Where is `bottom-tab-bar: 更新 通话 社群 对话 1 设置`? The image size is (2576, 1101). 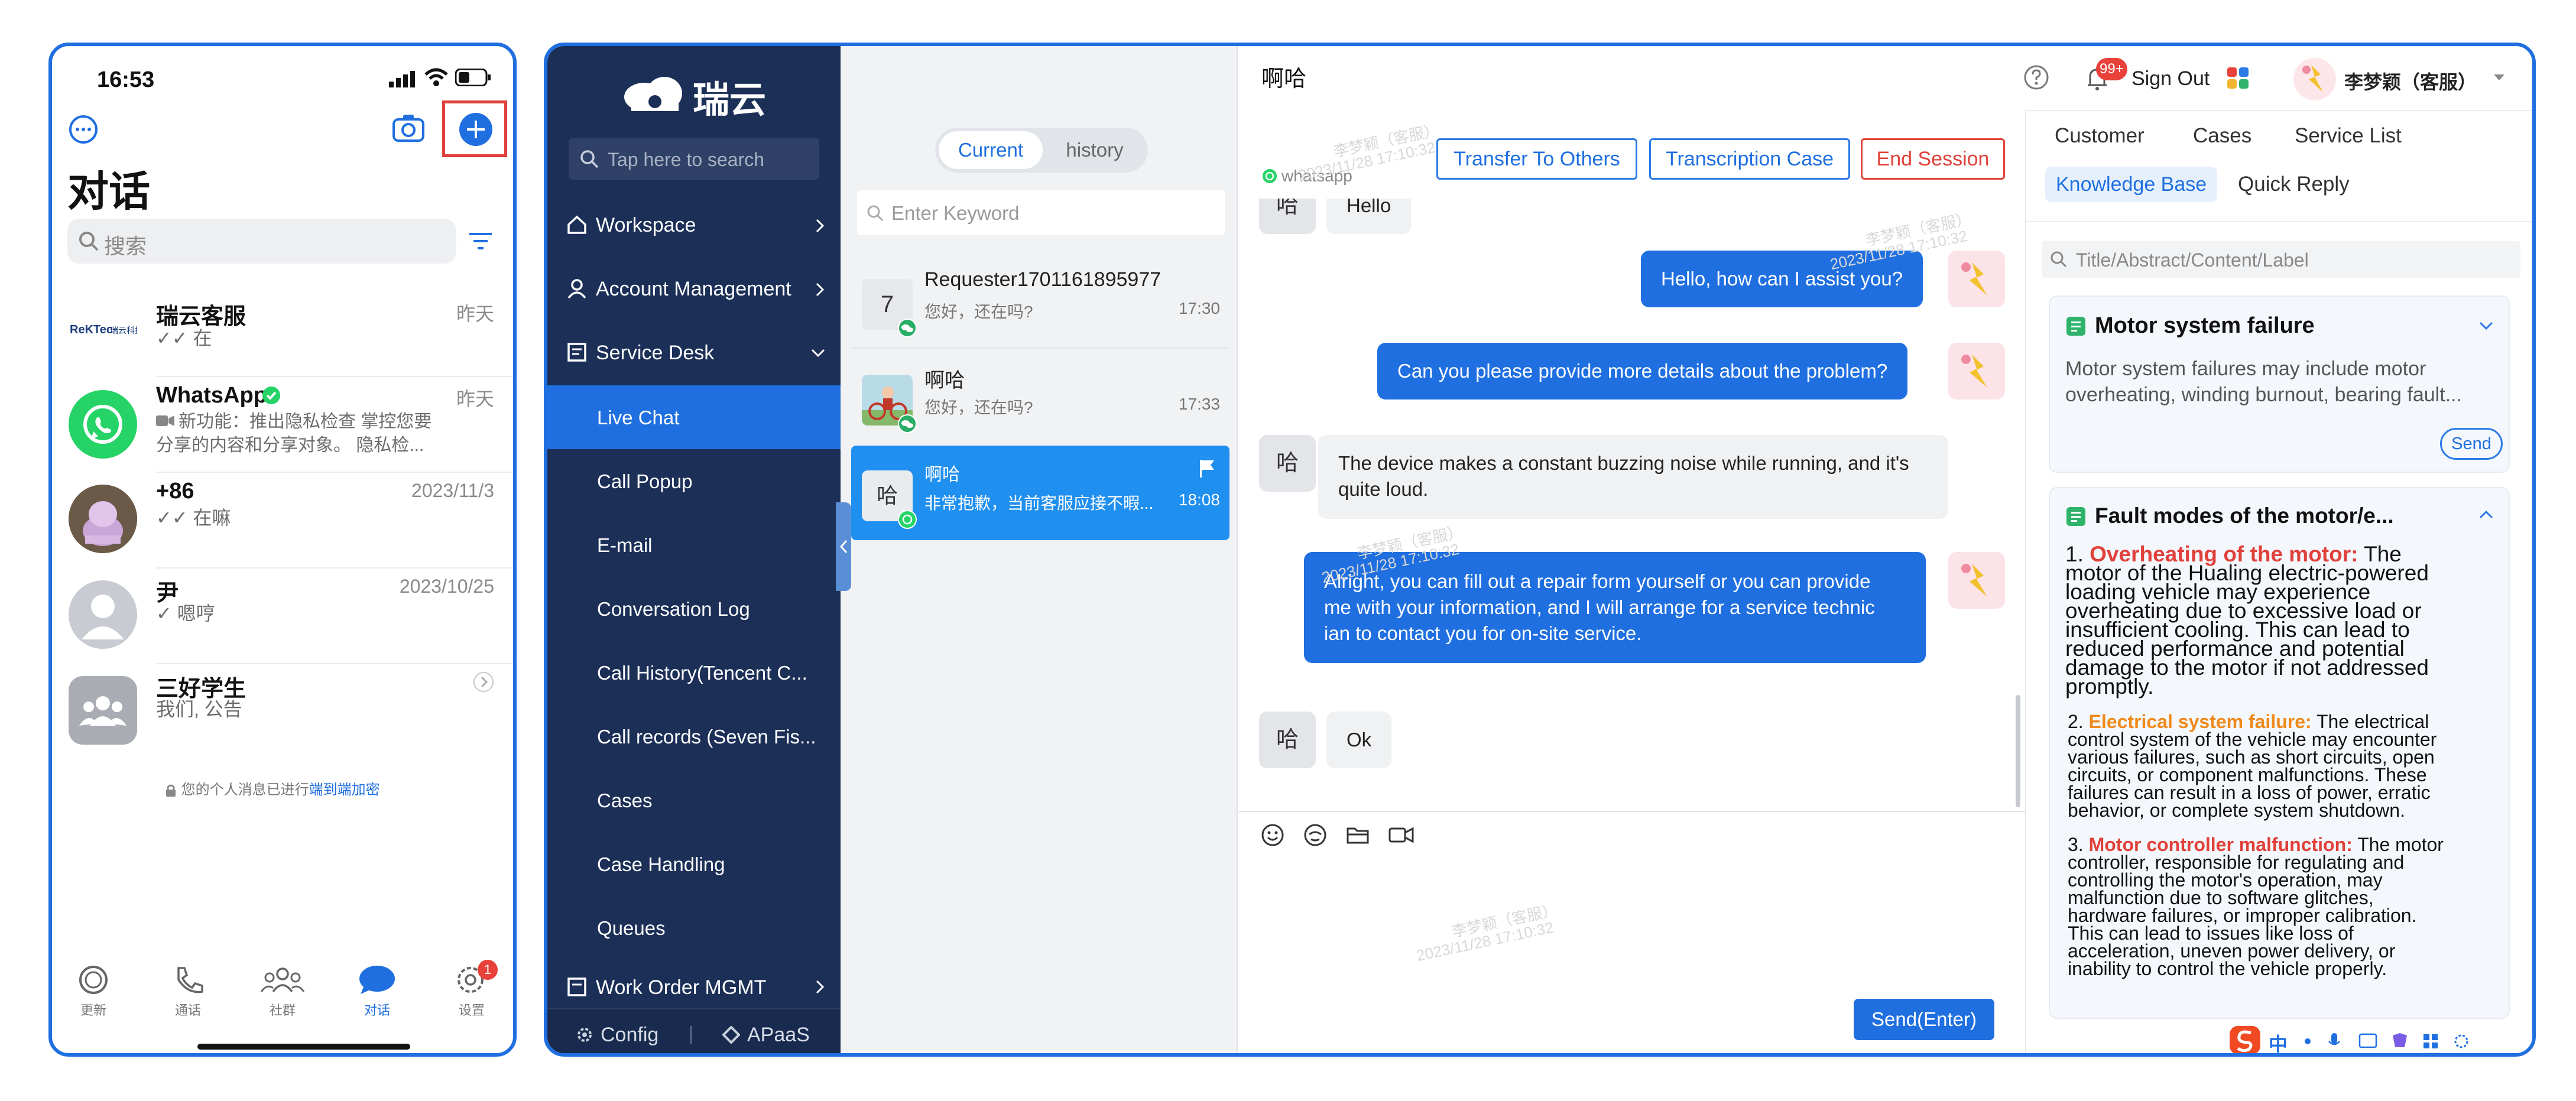 bottom-tab-bar: 更新 通话 社群 对话 1 设置 is located at coordinates (282, 996).